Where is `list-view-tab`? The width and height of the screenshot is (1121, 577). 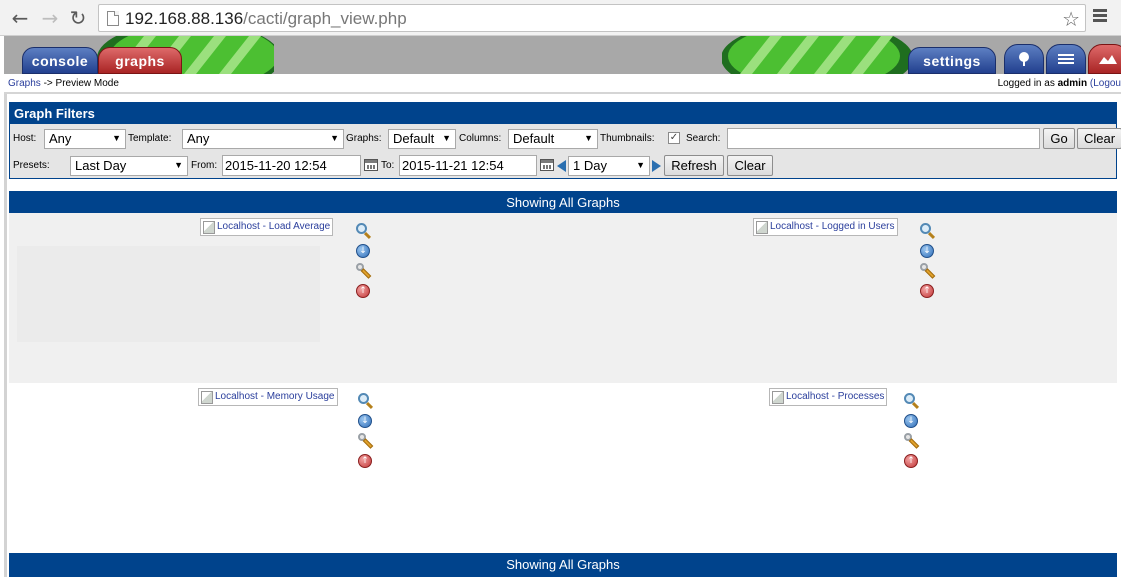 list-view-tab is located at coordinates (1066, 59).